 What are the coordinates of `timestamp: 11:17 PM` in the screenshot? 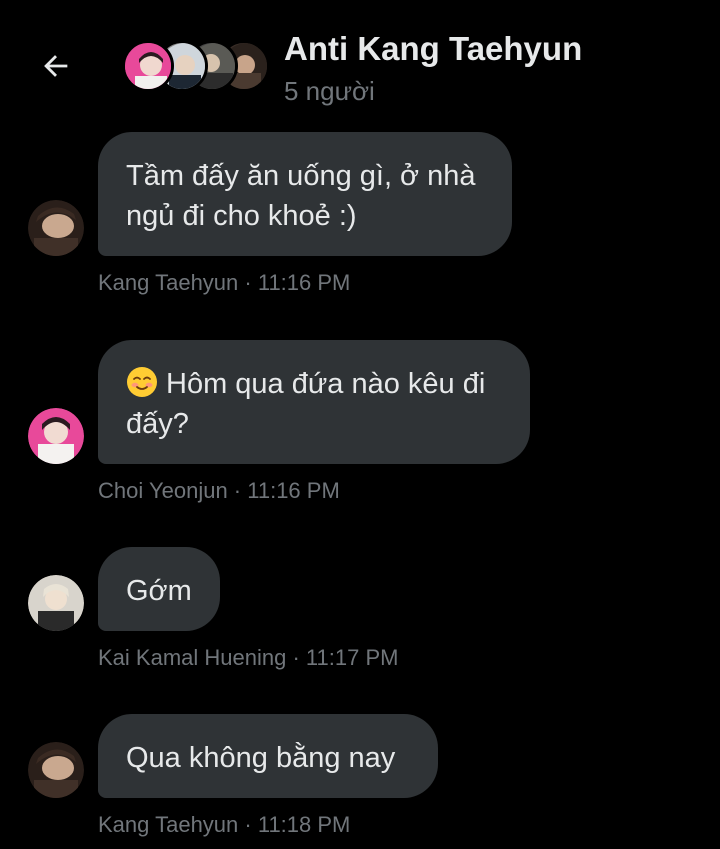 It's located at (352, 657).